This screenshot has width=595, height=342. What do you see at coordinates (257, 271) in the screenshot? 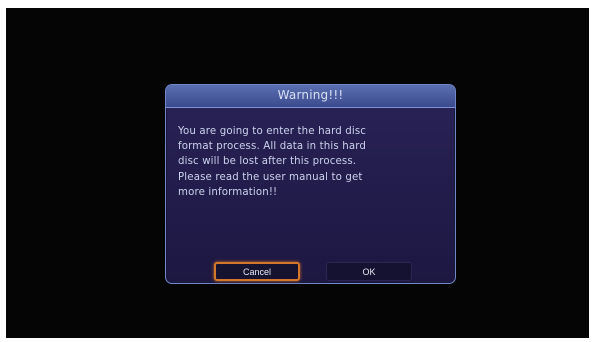
I see `cancel-button: Cancel` at bounding box center [257, 271].